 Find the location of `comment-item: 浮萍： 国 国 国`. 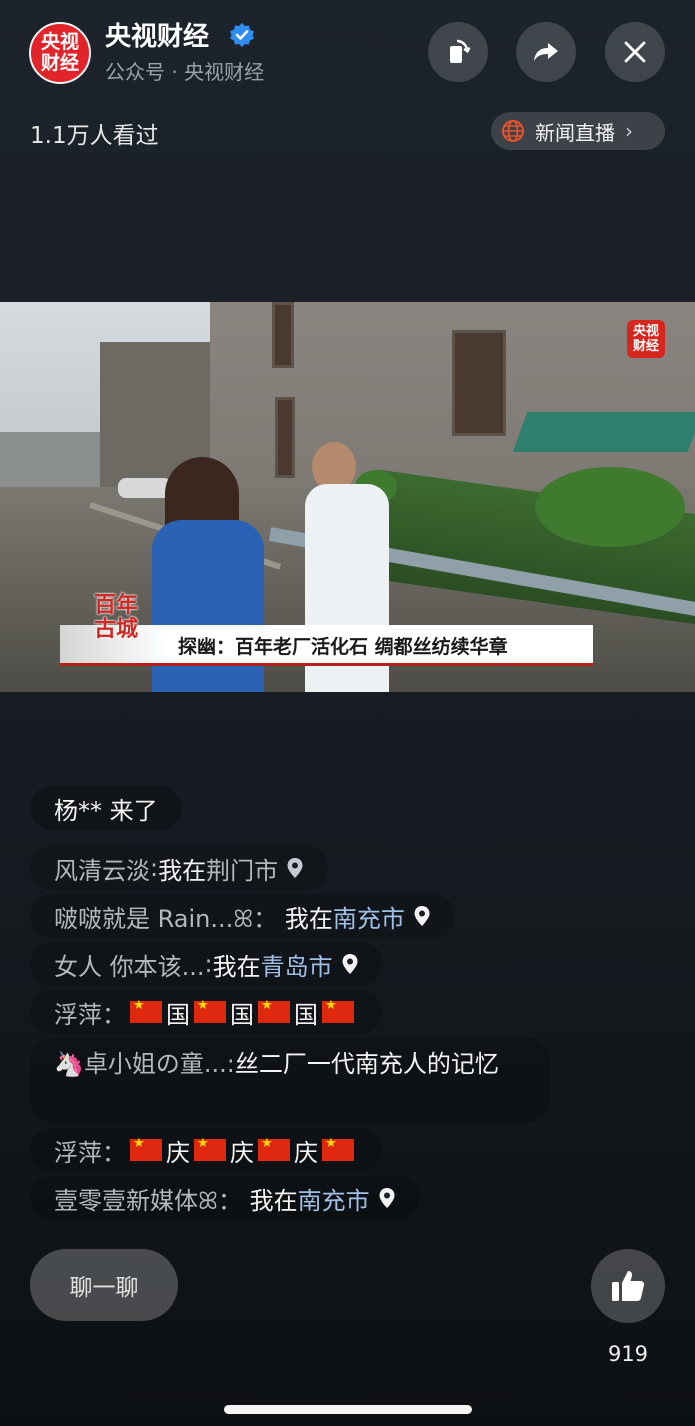

comment-item: 浮萍： 国 国 国 is located at coordinates (206, 1012).